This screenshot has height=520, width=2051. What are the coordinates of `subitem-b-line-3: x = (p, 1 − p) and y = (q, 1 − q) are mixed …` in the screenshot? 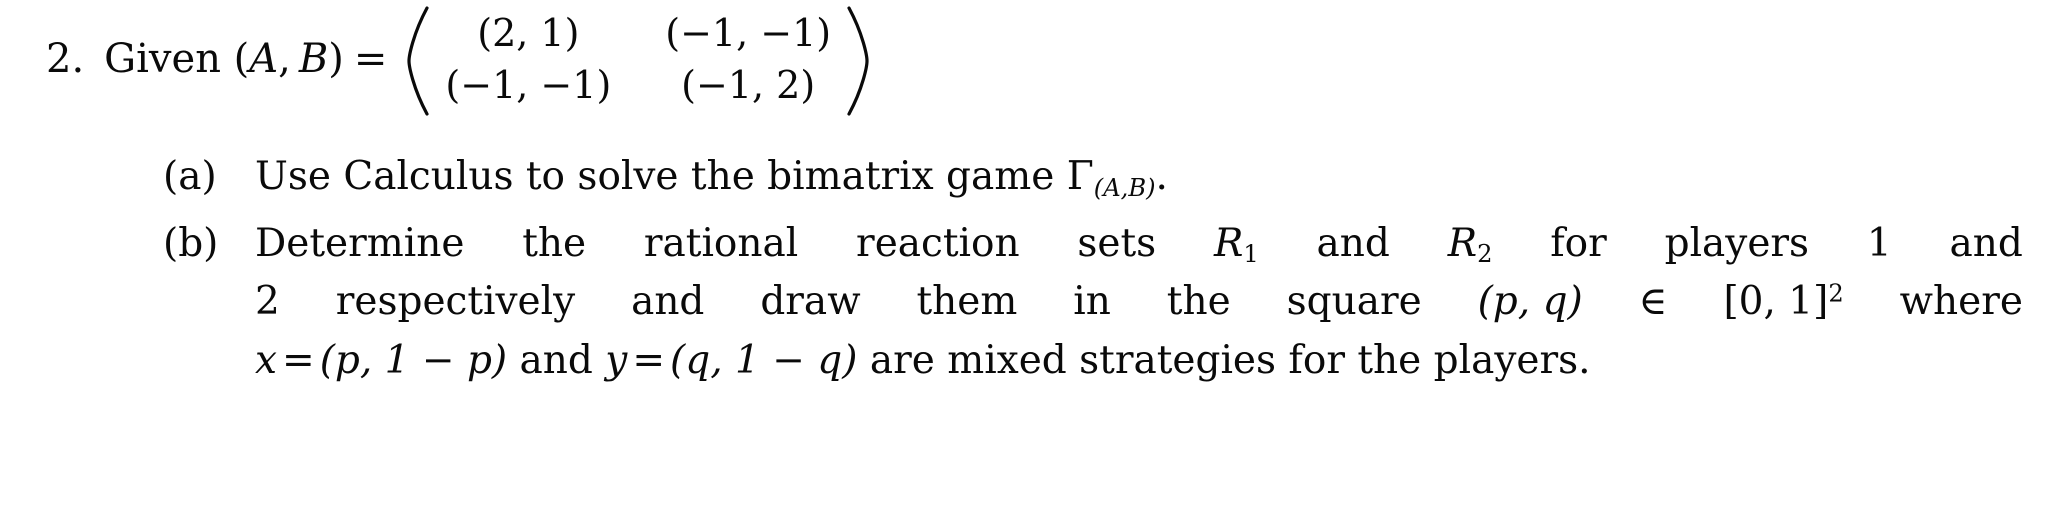 It's located at (1139, 361).